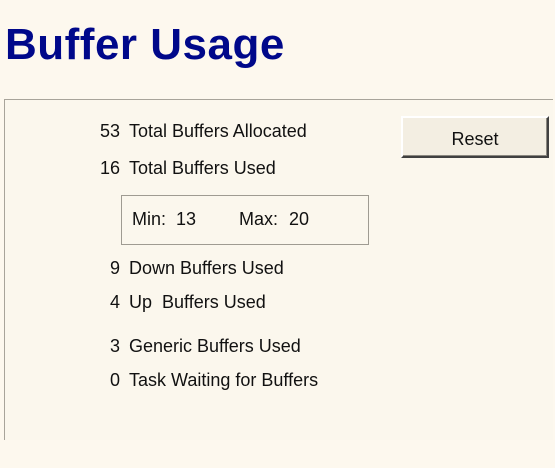  What do you see at coordinates (114, 380) in the screenshot?
I see `stat-value: 0` at bounding box center [114, 380].